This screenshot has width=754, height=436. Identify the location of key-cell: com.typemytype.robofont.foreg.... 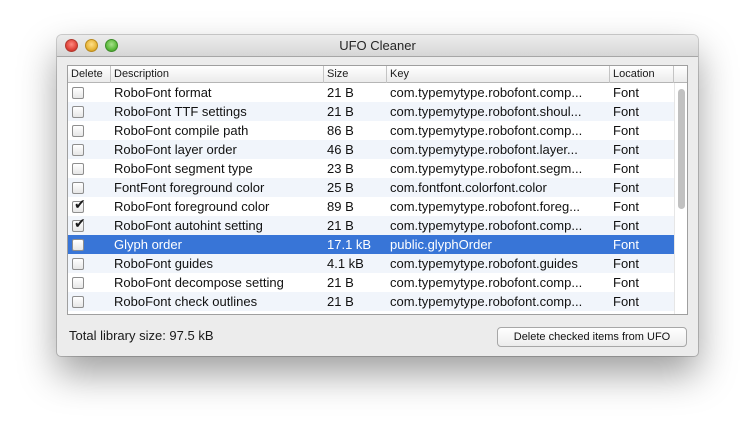
(485, 206).